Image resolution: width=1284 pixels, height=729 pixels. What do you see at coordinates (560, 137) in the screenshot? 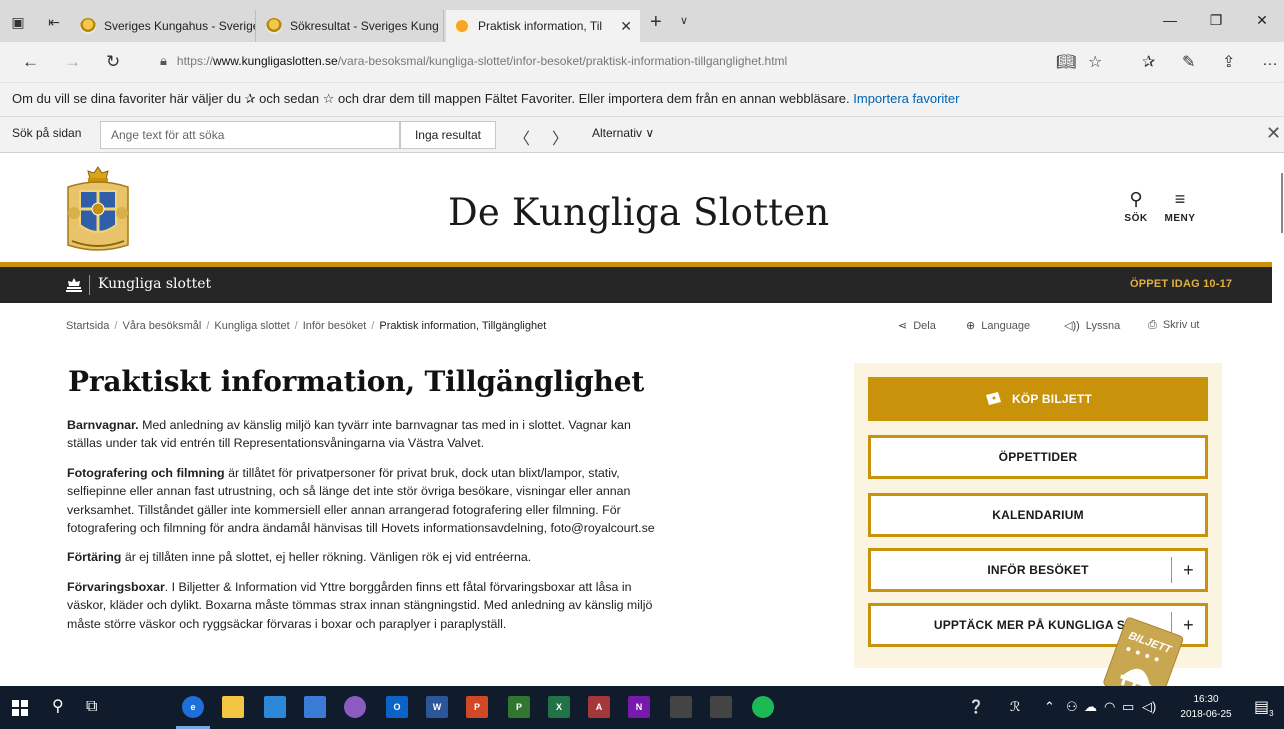
I see `find-next-icon: 〉` at bounding box center [560, 137].